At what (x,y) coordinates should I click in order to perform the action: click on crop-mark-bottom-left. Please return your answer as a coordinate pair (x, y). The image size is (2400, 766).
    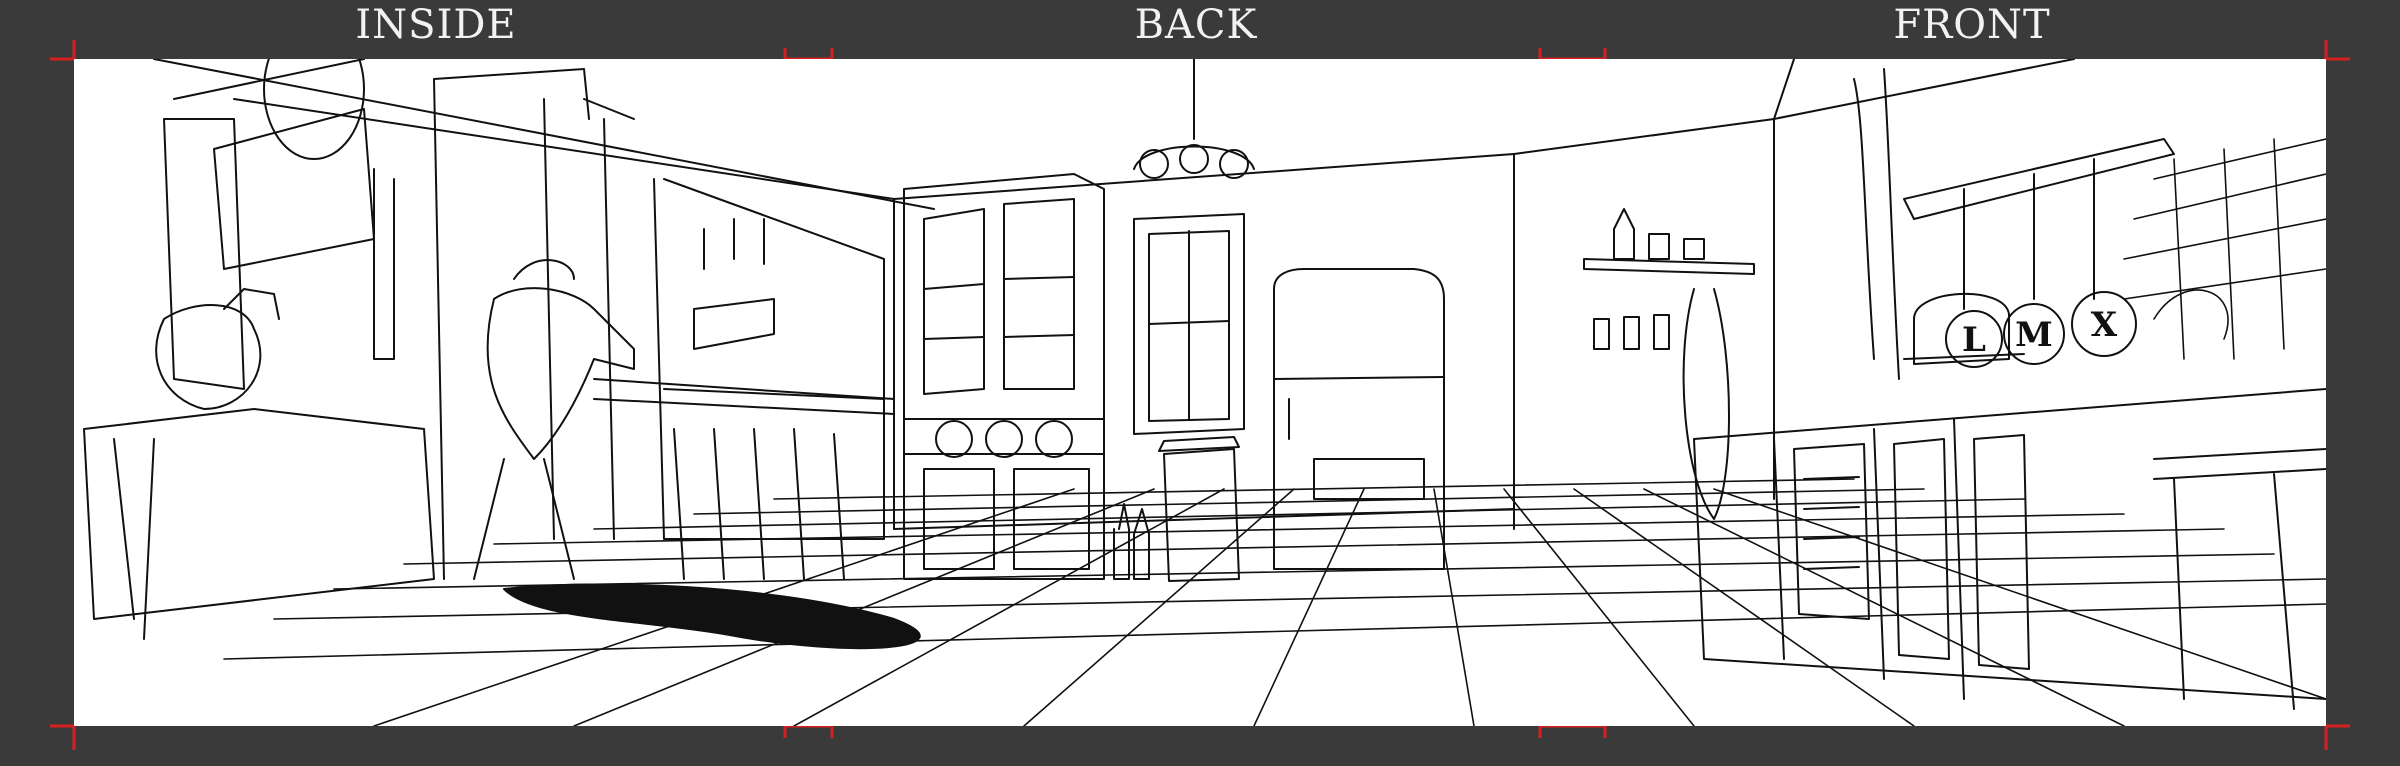
    Looking at the image, I should click on (63, 737).